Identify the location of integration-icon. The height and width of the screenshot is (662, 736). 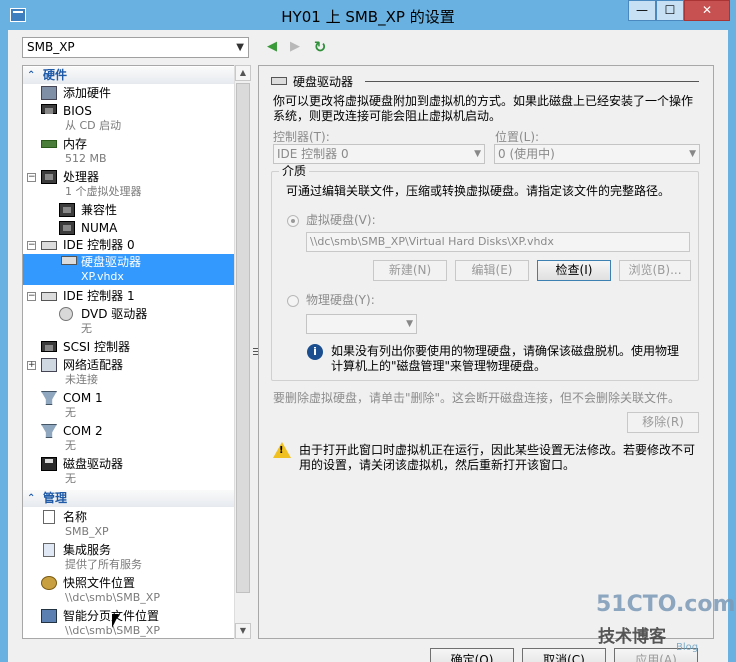
(49, 550).